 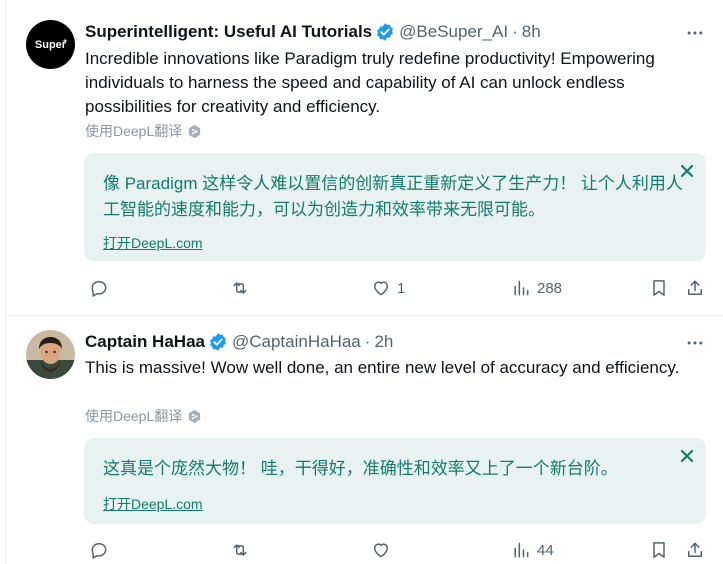 I want to click on like-button, so click(x=384, y=550).